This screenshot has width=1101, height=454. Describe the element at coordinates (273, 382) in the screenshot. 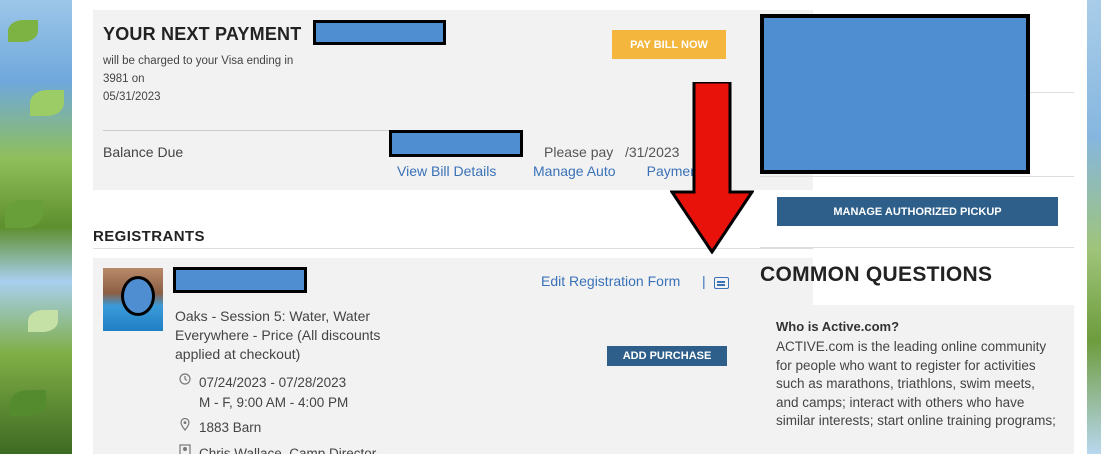

I see `session-dates: 07/24/2023 - 07/28/2023` at that location.